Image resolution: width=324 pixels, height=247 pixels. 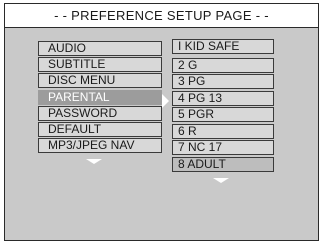 What do you see at coordinates (94, 161) in the screenshot?
I see `menu-scroll-down-icon` at bounding box center [94, 161].